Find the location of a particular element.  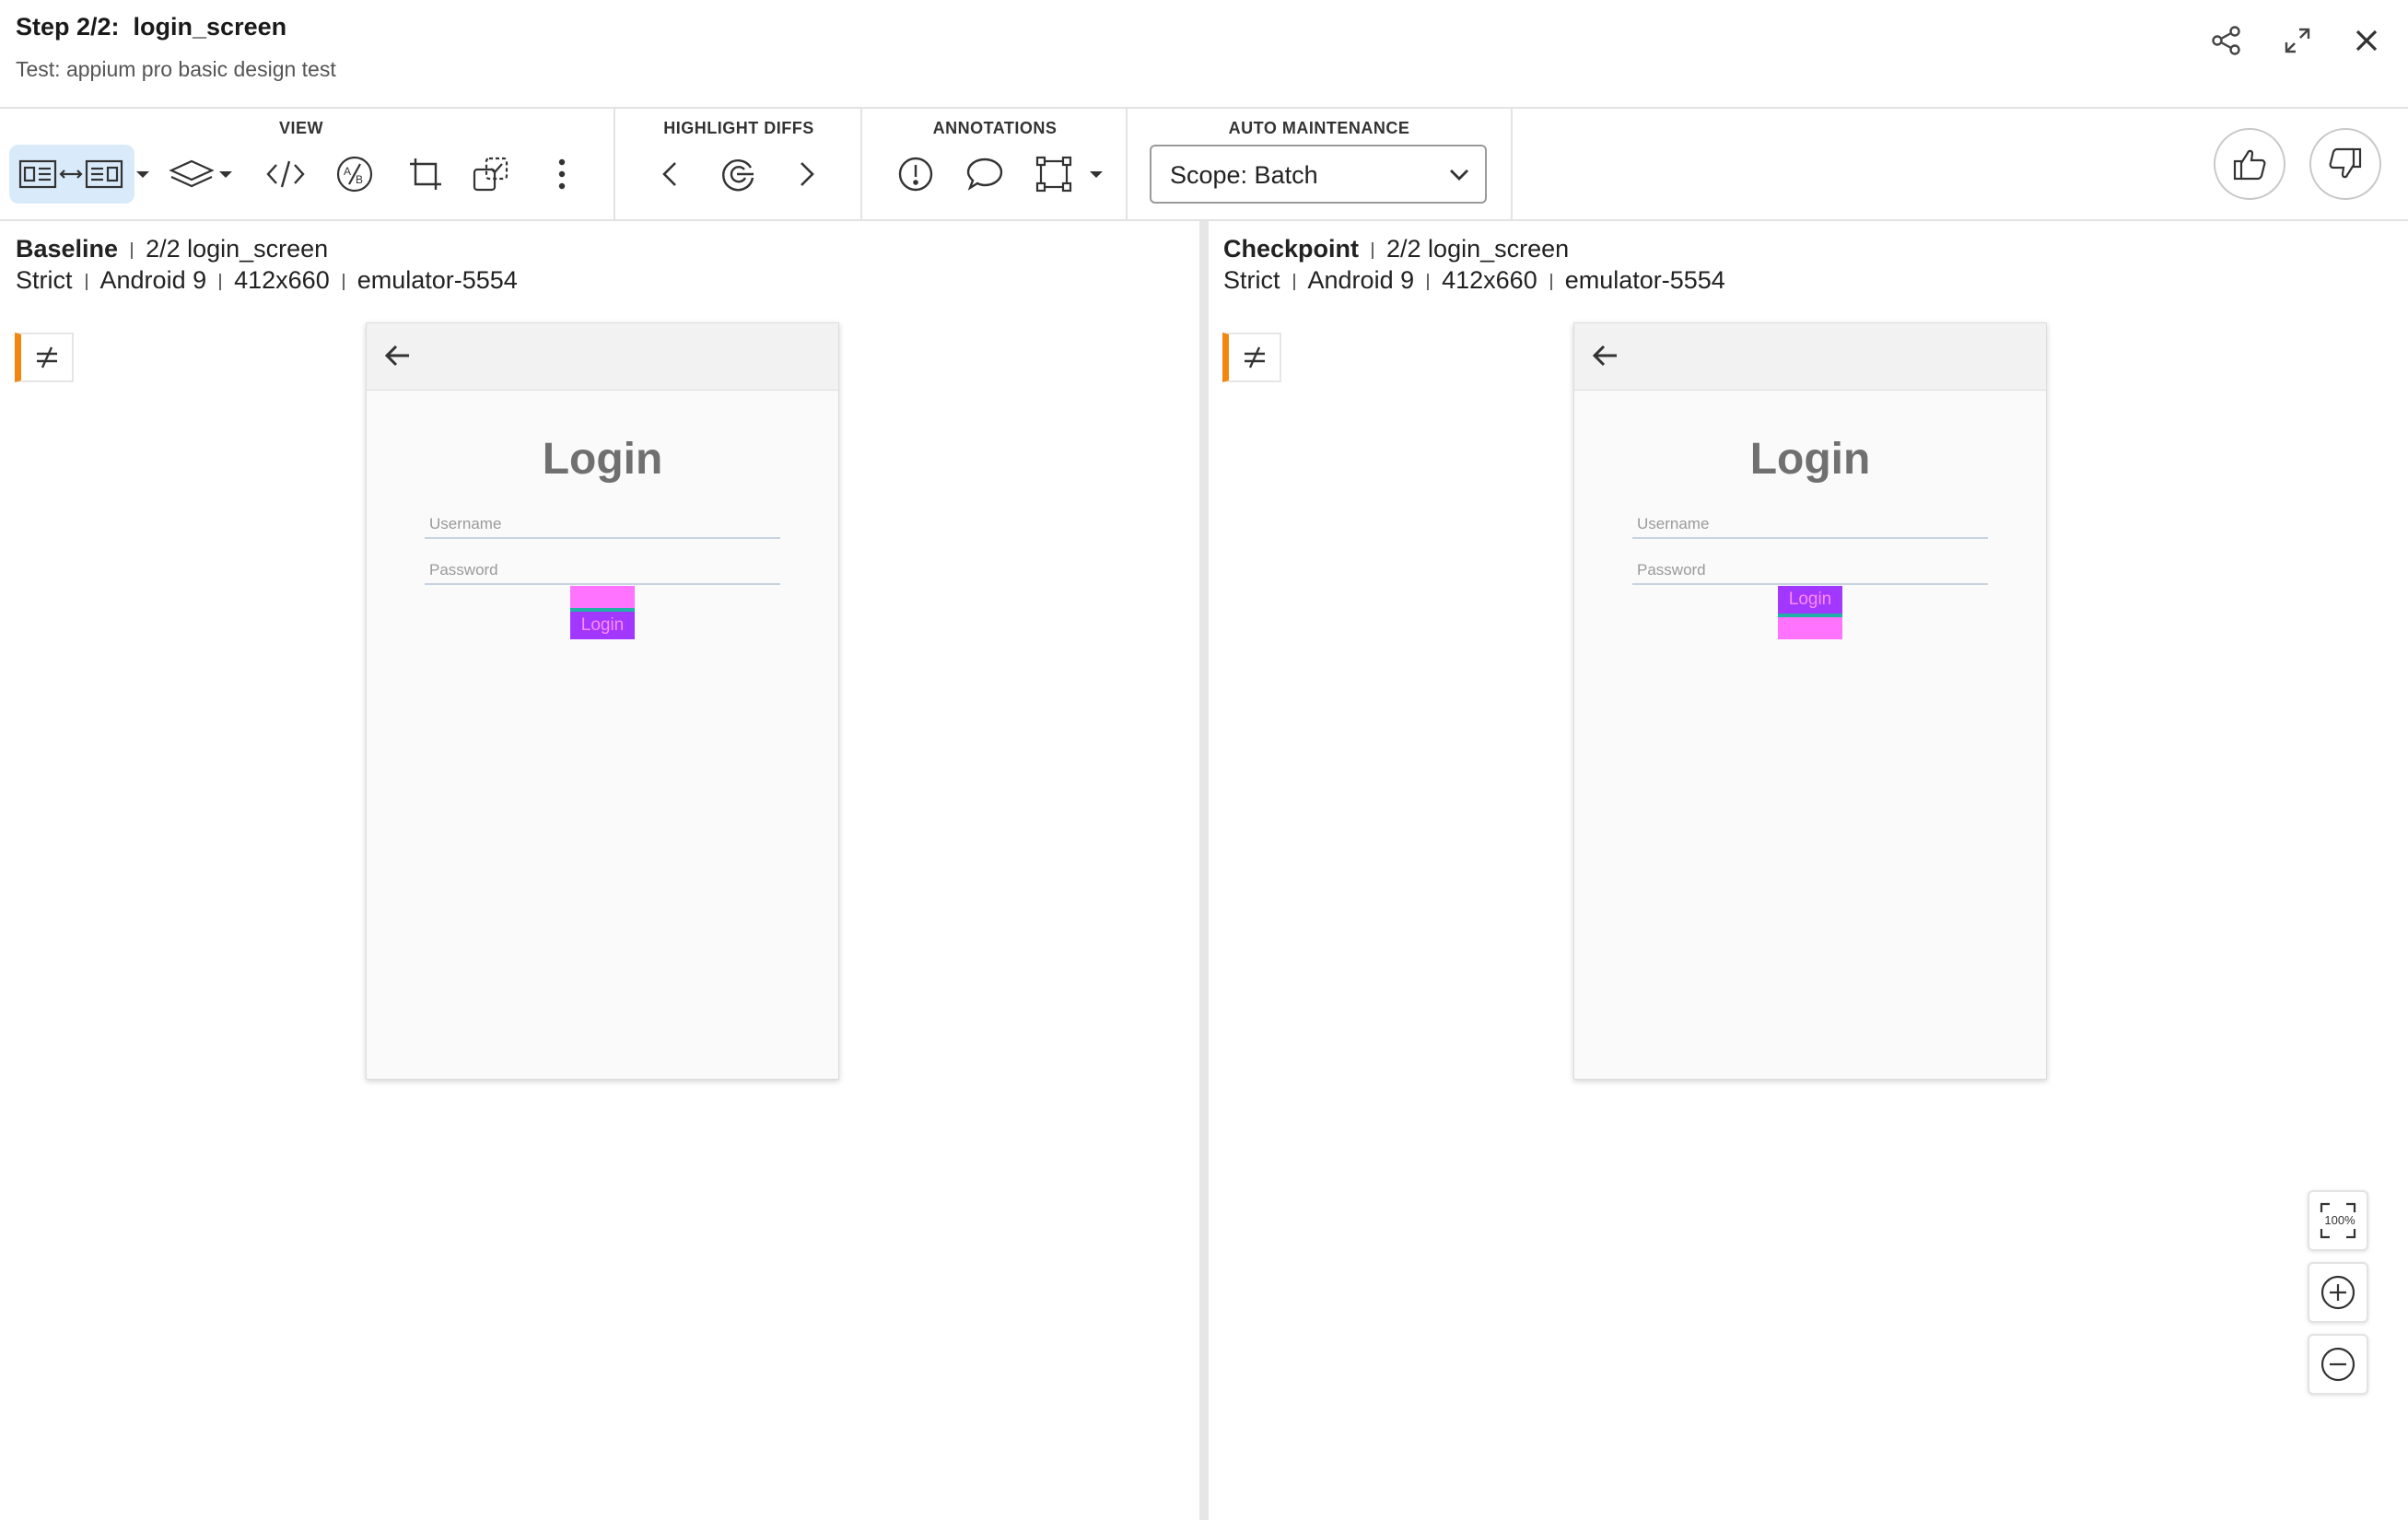

checkpoint-meta: Strict Android 9 412x660 emulator-5554 is located at coordinates (1474, 280).